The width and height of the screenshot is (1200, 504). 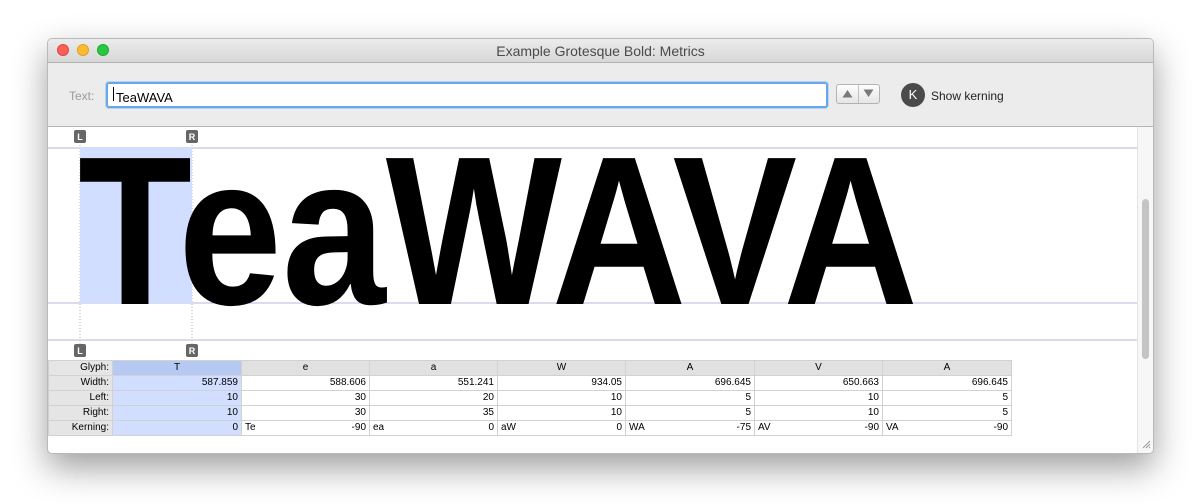 What do you see at coordinates (80, 428) in the screenshot?
I see `row-label-kerning: Kerning:` at bounding box center [80, 428].